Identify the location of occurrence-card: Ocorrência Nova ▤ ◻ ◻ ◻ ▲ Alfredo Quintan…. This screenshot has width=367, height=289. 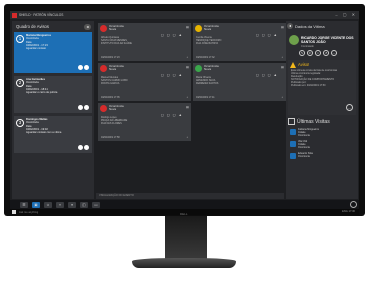
(144, 42).